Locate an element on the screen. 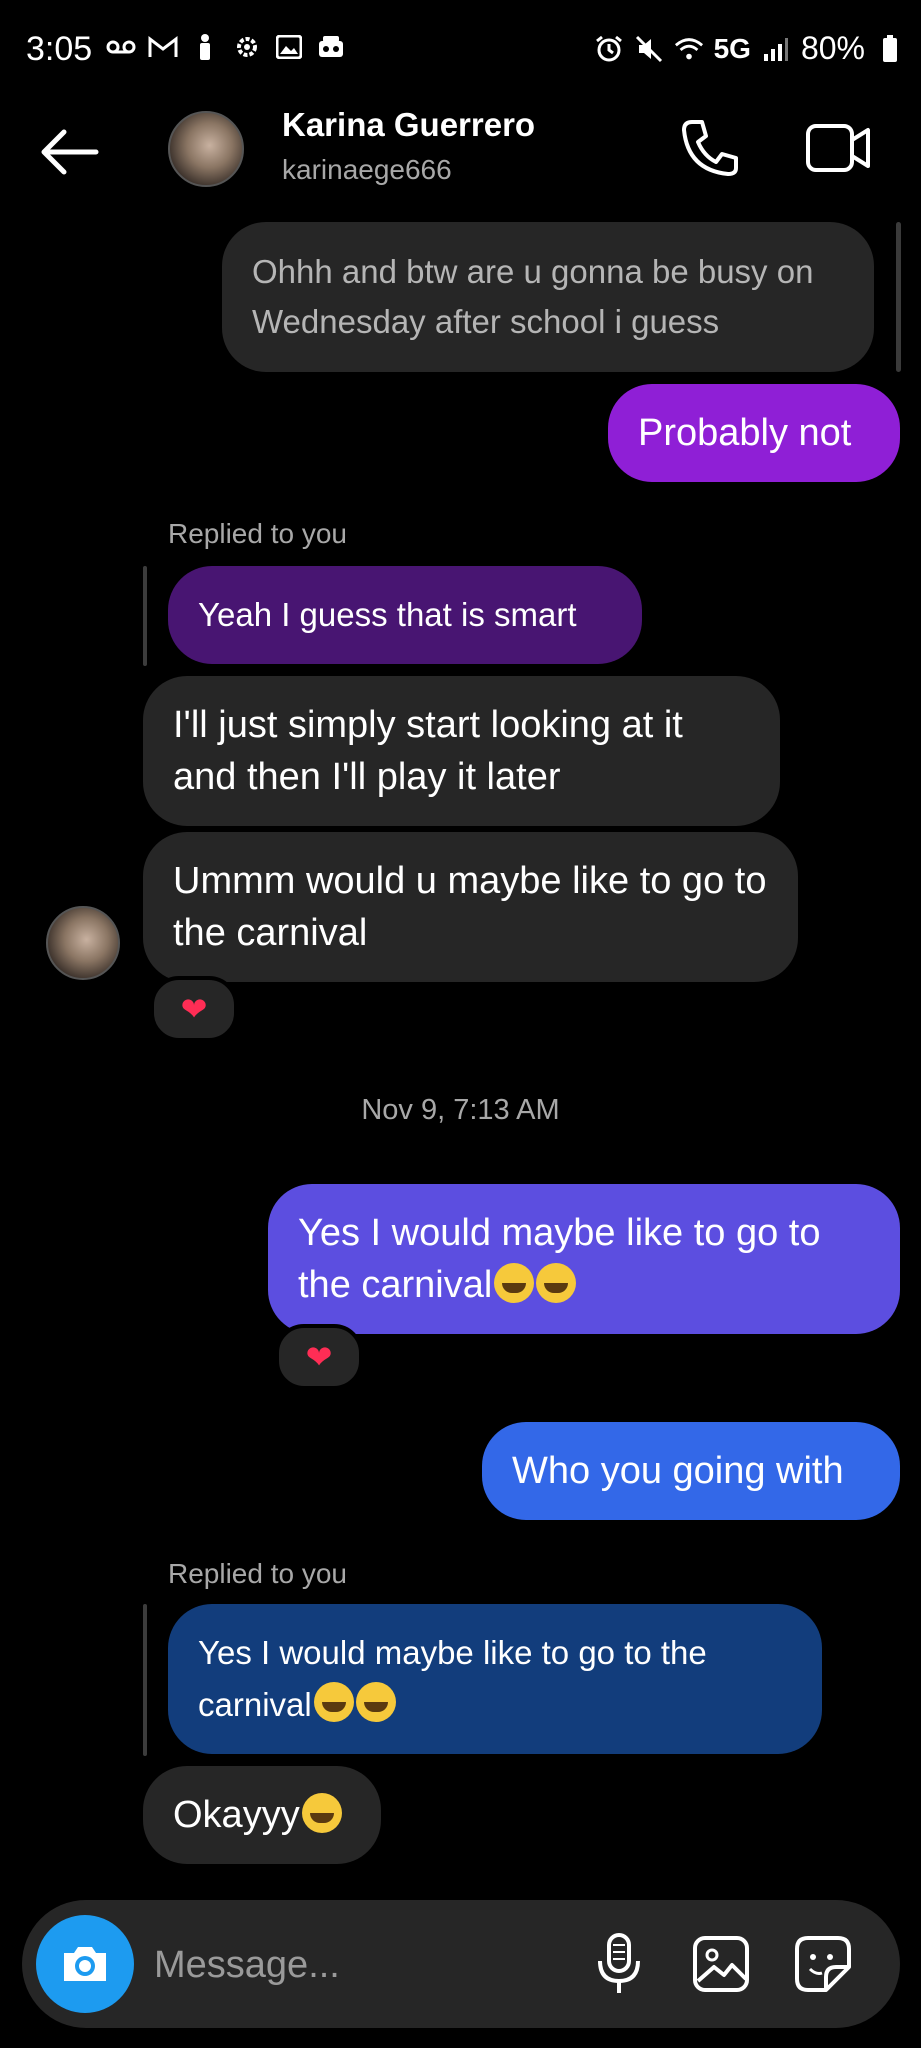 The height and width of the screenshot is (2048, 921). quoted-message: Yeah I guess that is smart is located at coordinates (405, 615).